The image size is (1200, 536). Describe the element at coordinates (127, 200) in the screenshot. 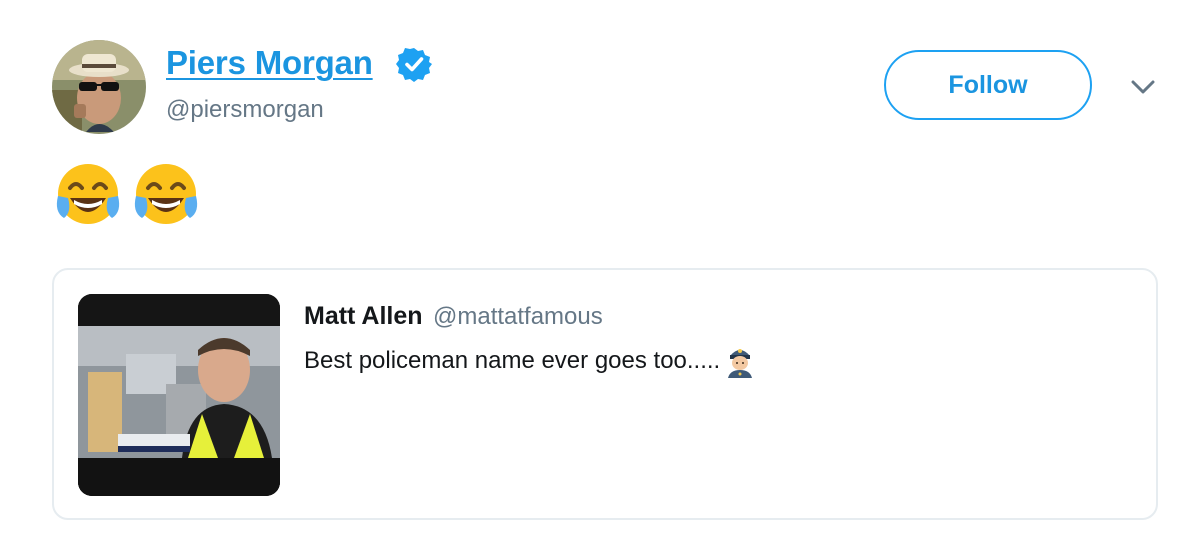

I see `tweet-text` at that location.